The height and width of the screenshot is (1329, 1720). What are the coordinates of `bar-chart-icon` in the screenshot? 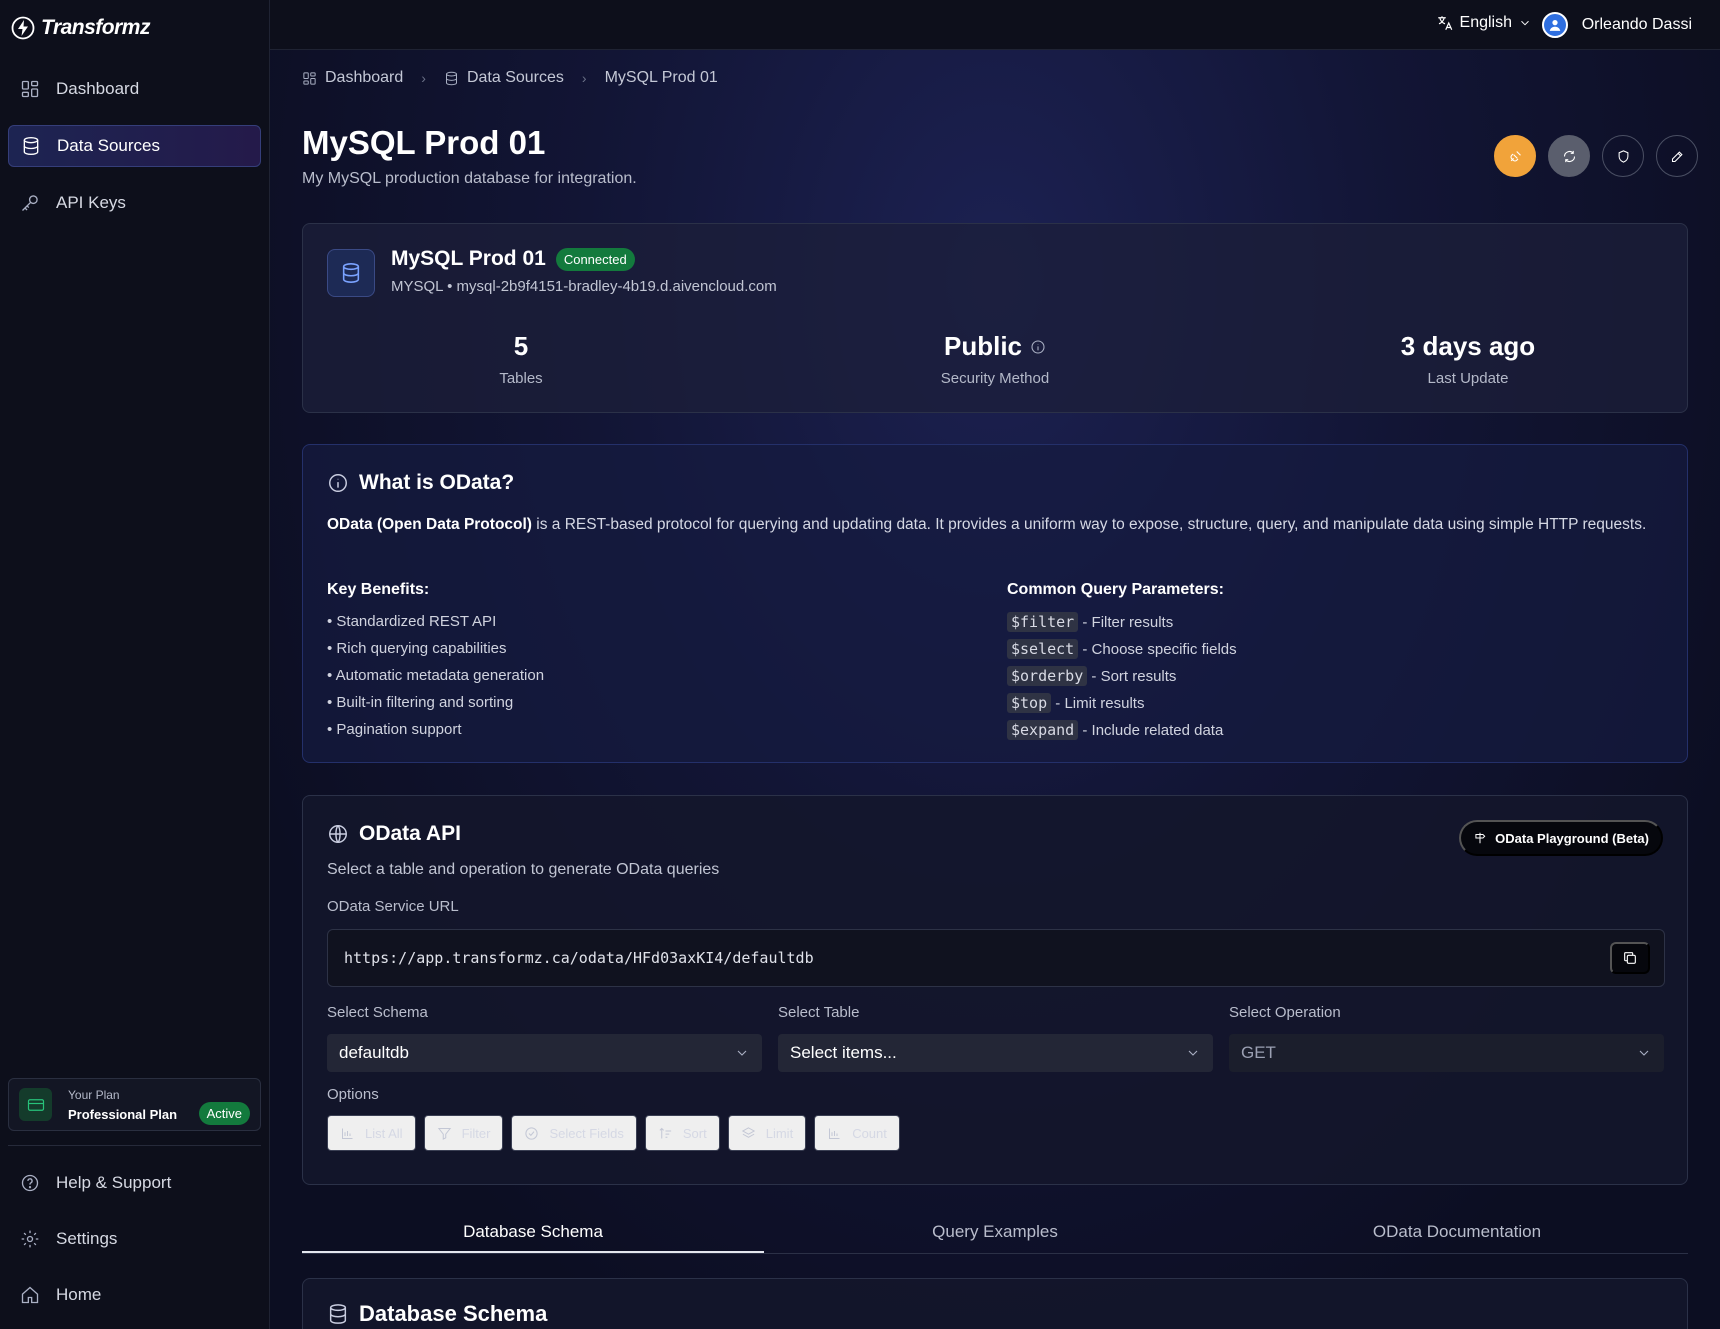 It's located at (347, 1133).